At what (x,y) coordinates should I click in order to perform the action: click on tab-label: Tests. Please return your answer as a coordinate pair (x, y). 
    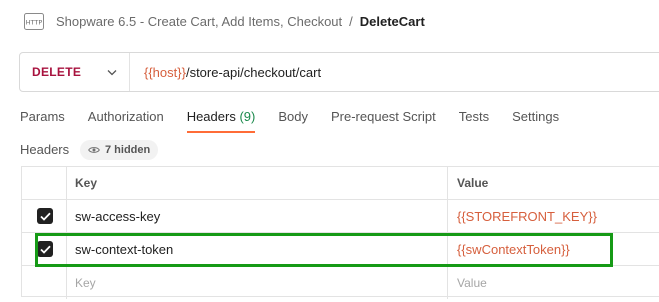
    Looking at the image, I should click on (474, 116).